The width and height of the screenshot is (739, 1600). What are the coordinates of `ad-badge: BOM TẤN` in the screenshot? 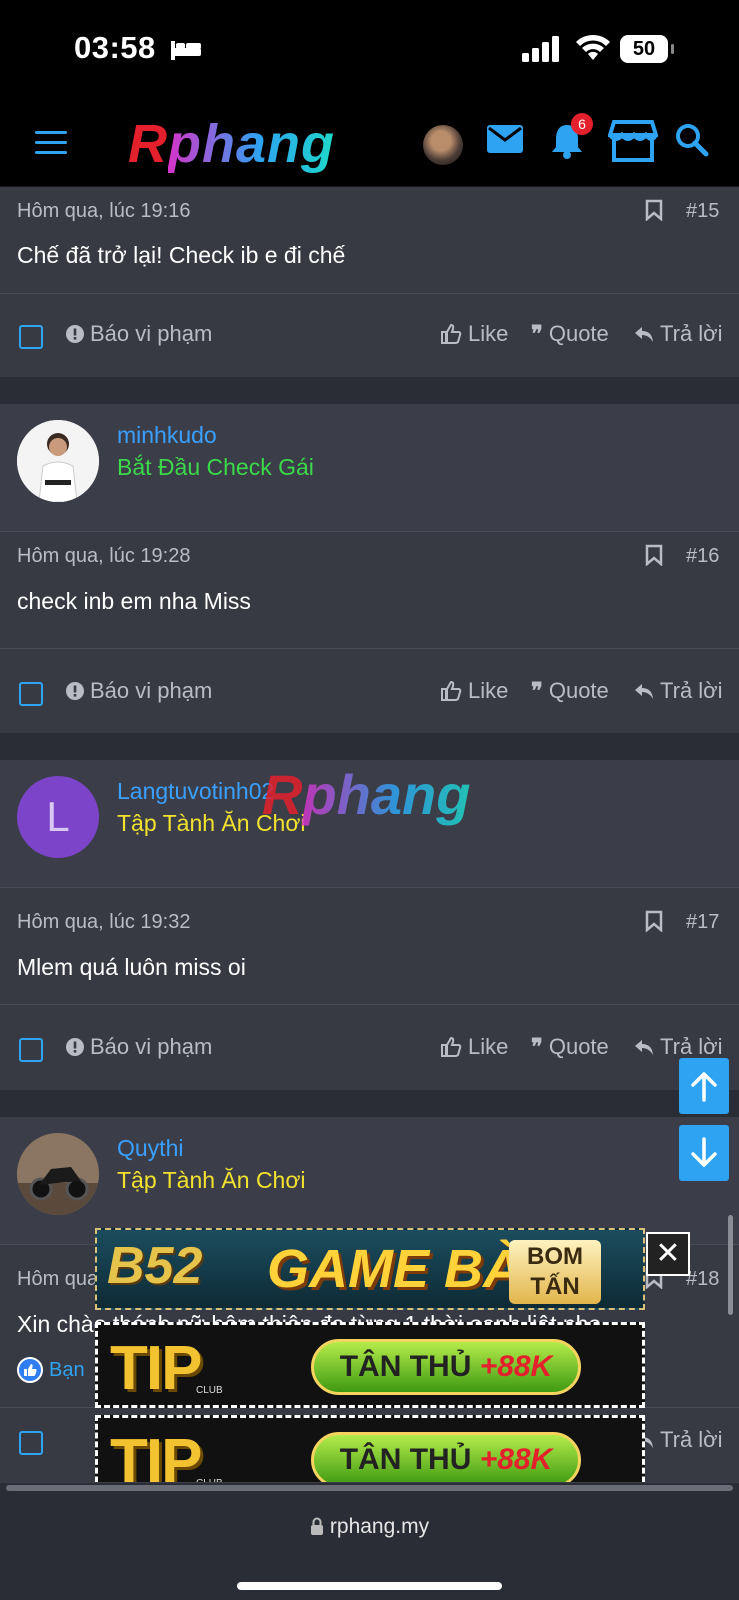 It's located at (555, 1272).